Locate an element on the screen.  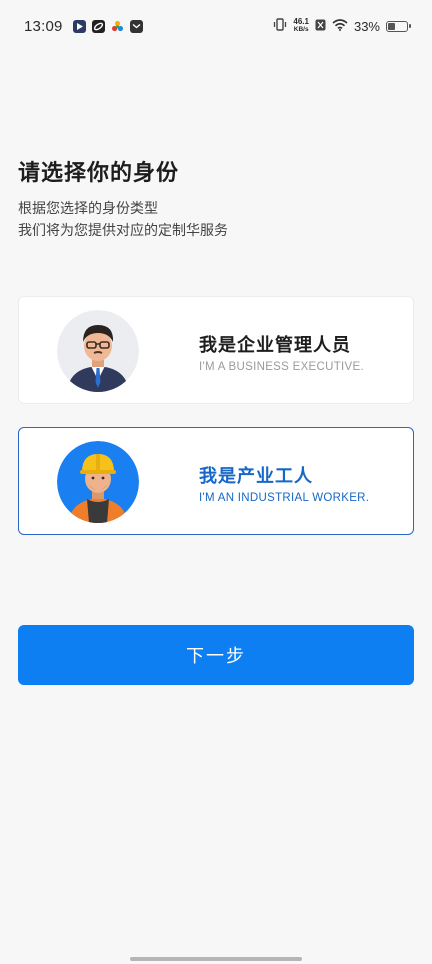
subtitle-line-2: 我们将为您提供对应的定制华服务 is located at coordinates (123, 231).